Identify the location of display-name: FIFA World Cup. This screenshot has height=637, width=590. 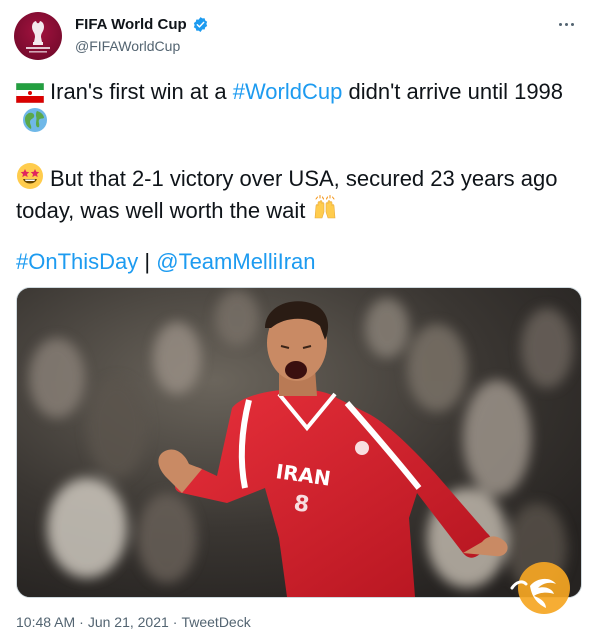
(131, 24).